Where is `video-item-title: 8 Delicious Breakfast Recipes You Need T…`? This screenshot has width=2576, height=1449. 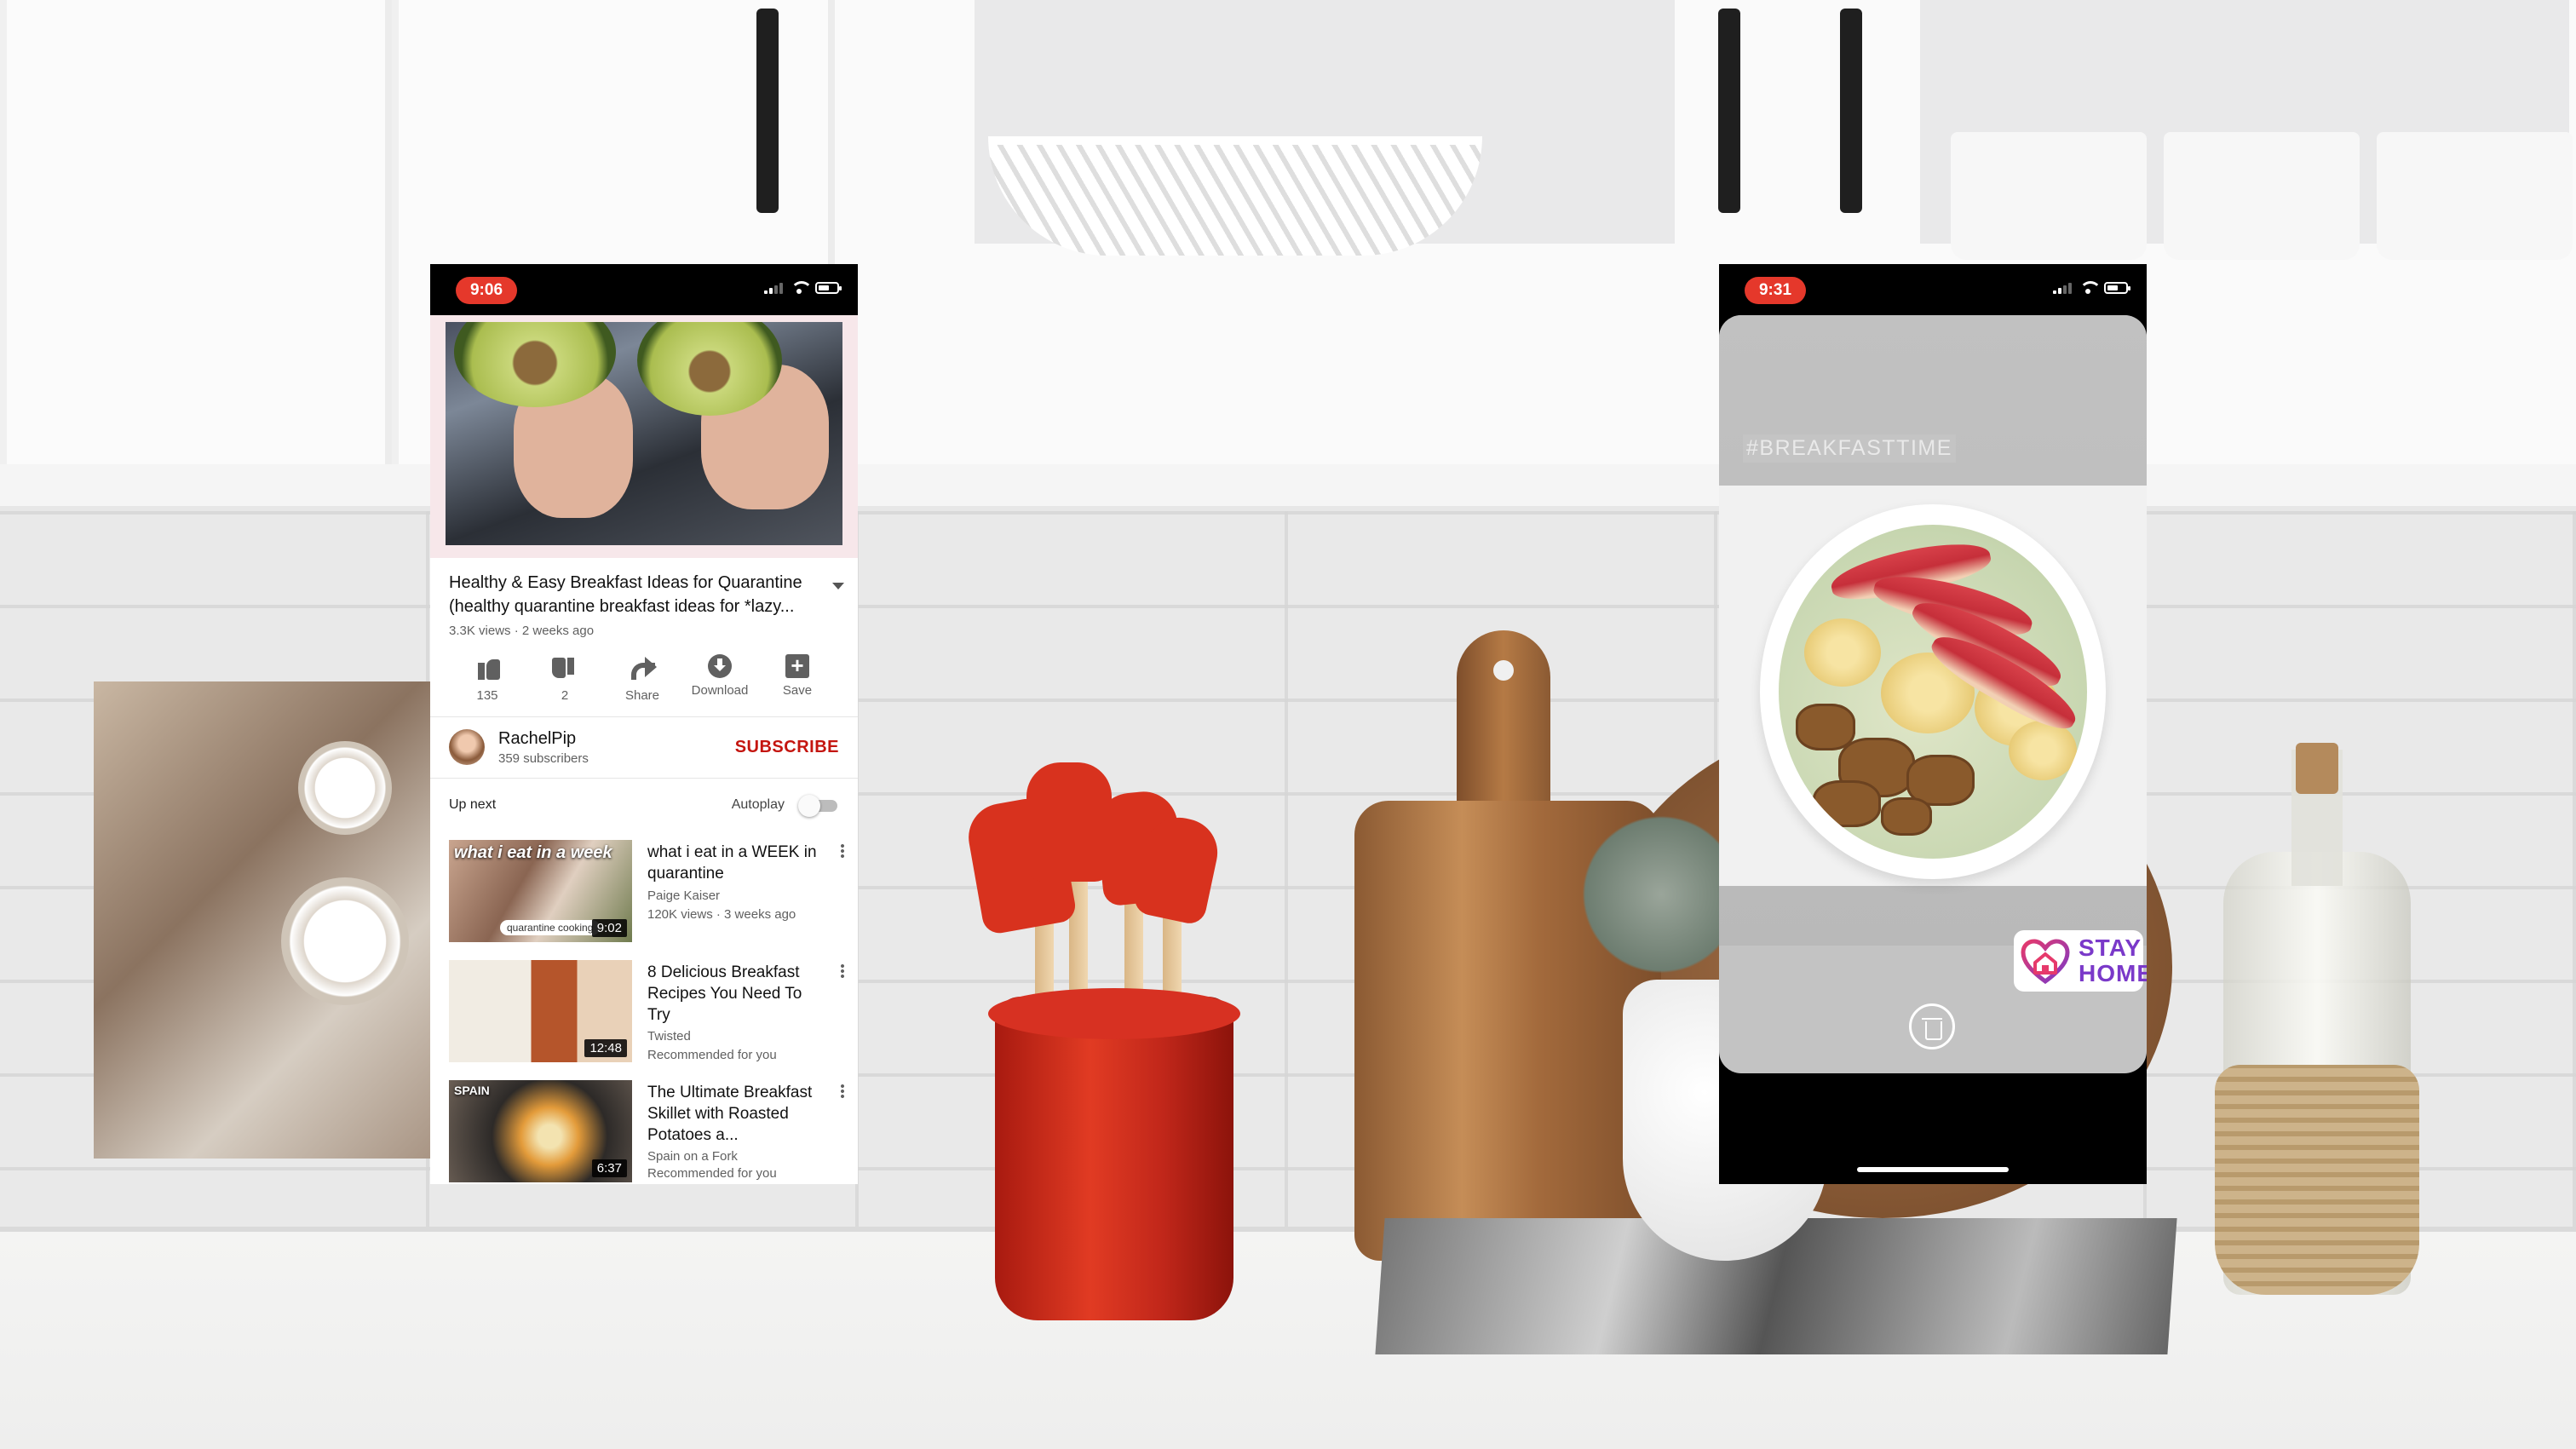 video-item-title: 8 Delicious Breakfast Recipes You Need T… is located at coordinates (737, 994).